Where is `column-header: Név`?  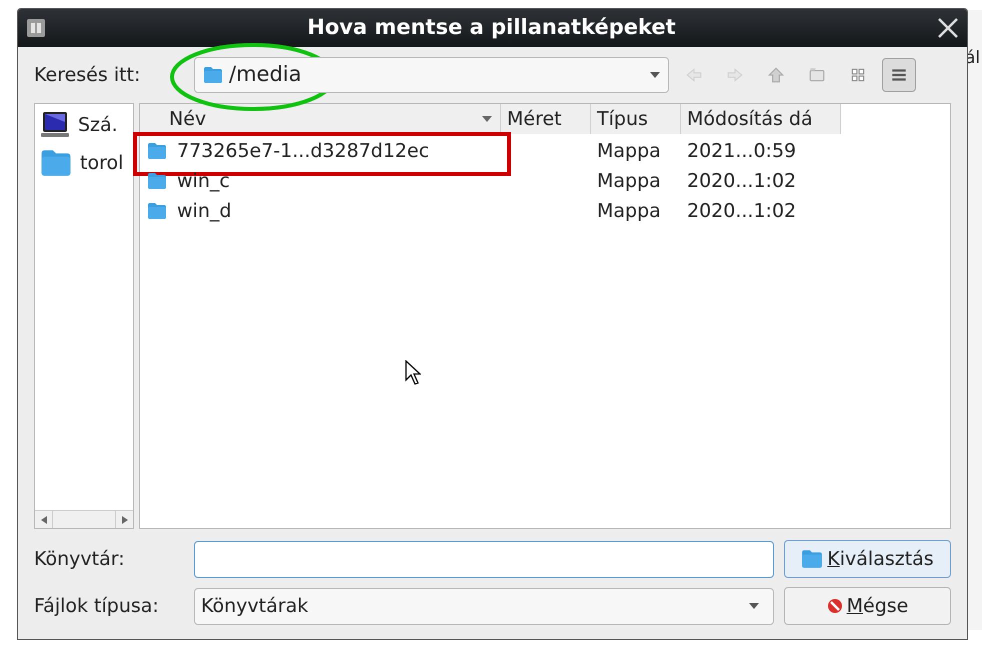 column-header: Név is located at coordinates (320, 119).